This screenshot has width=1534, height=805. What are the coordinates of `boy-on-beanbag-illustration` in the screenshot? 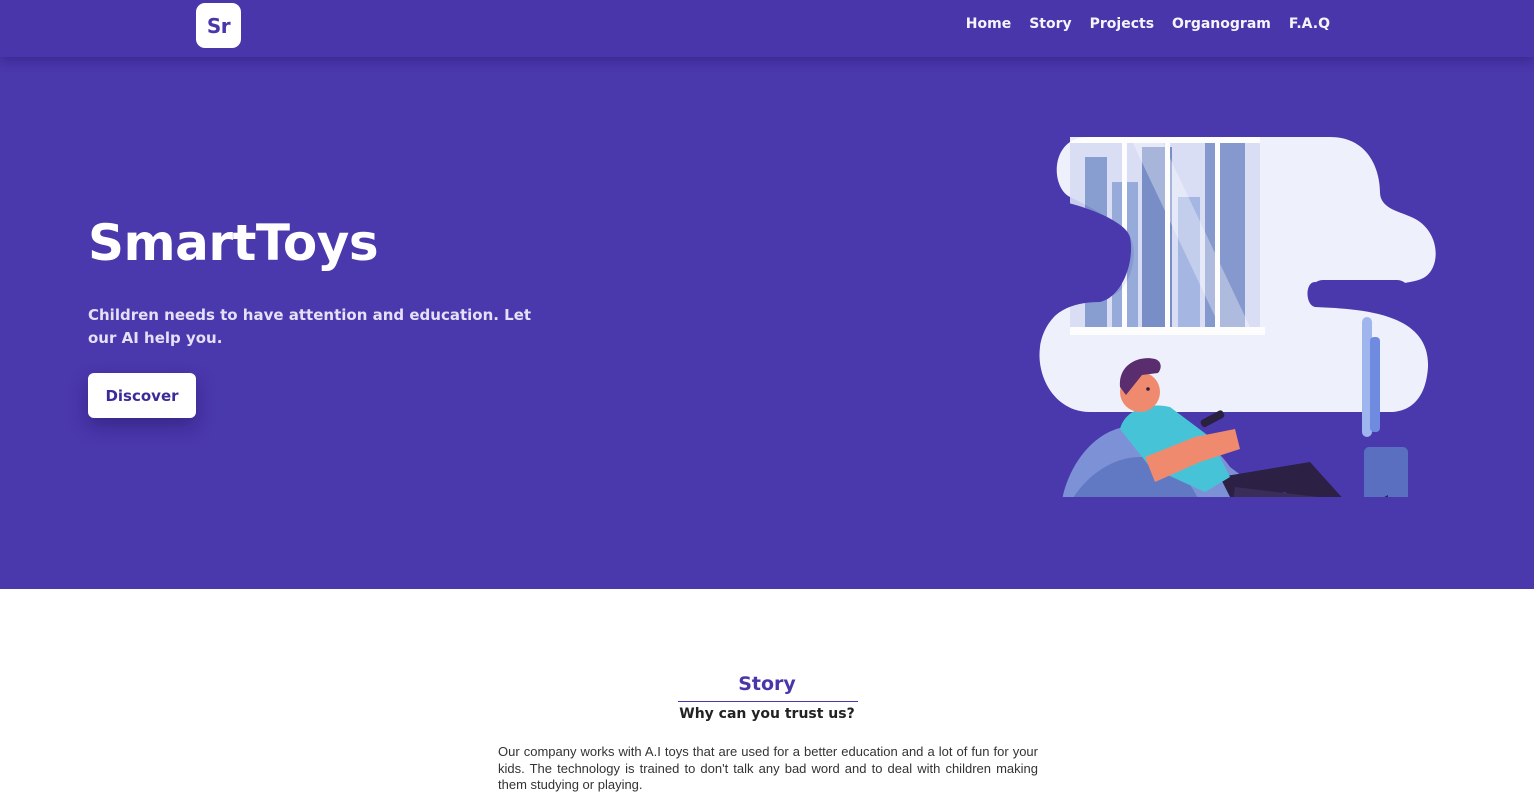 It's located at (1233, 317).